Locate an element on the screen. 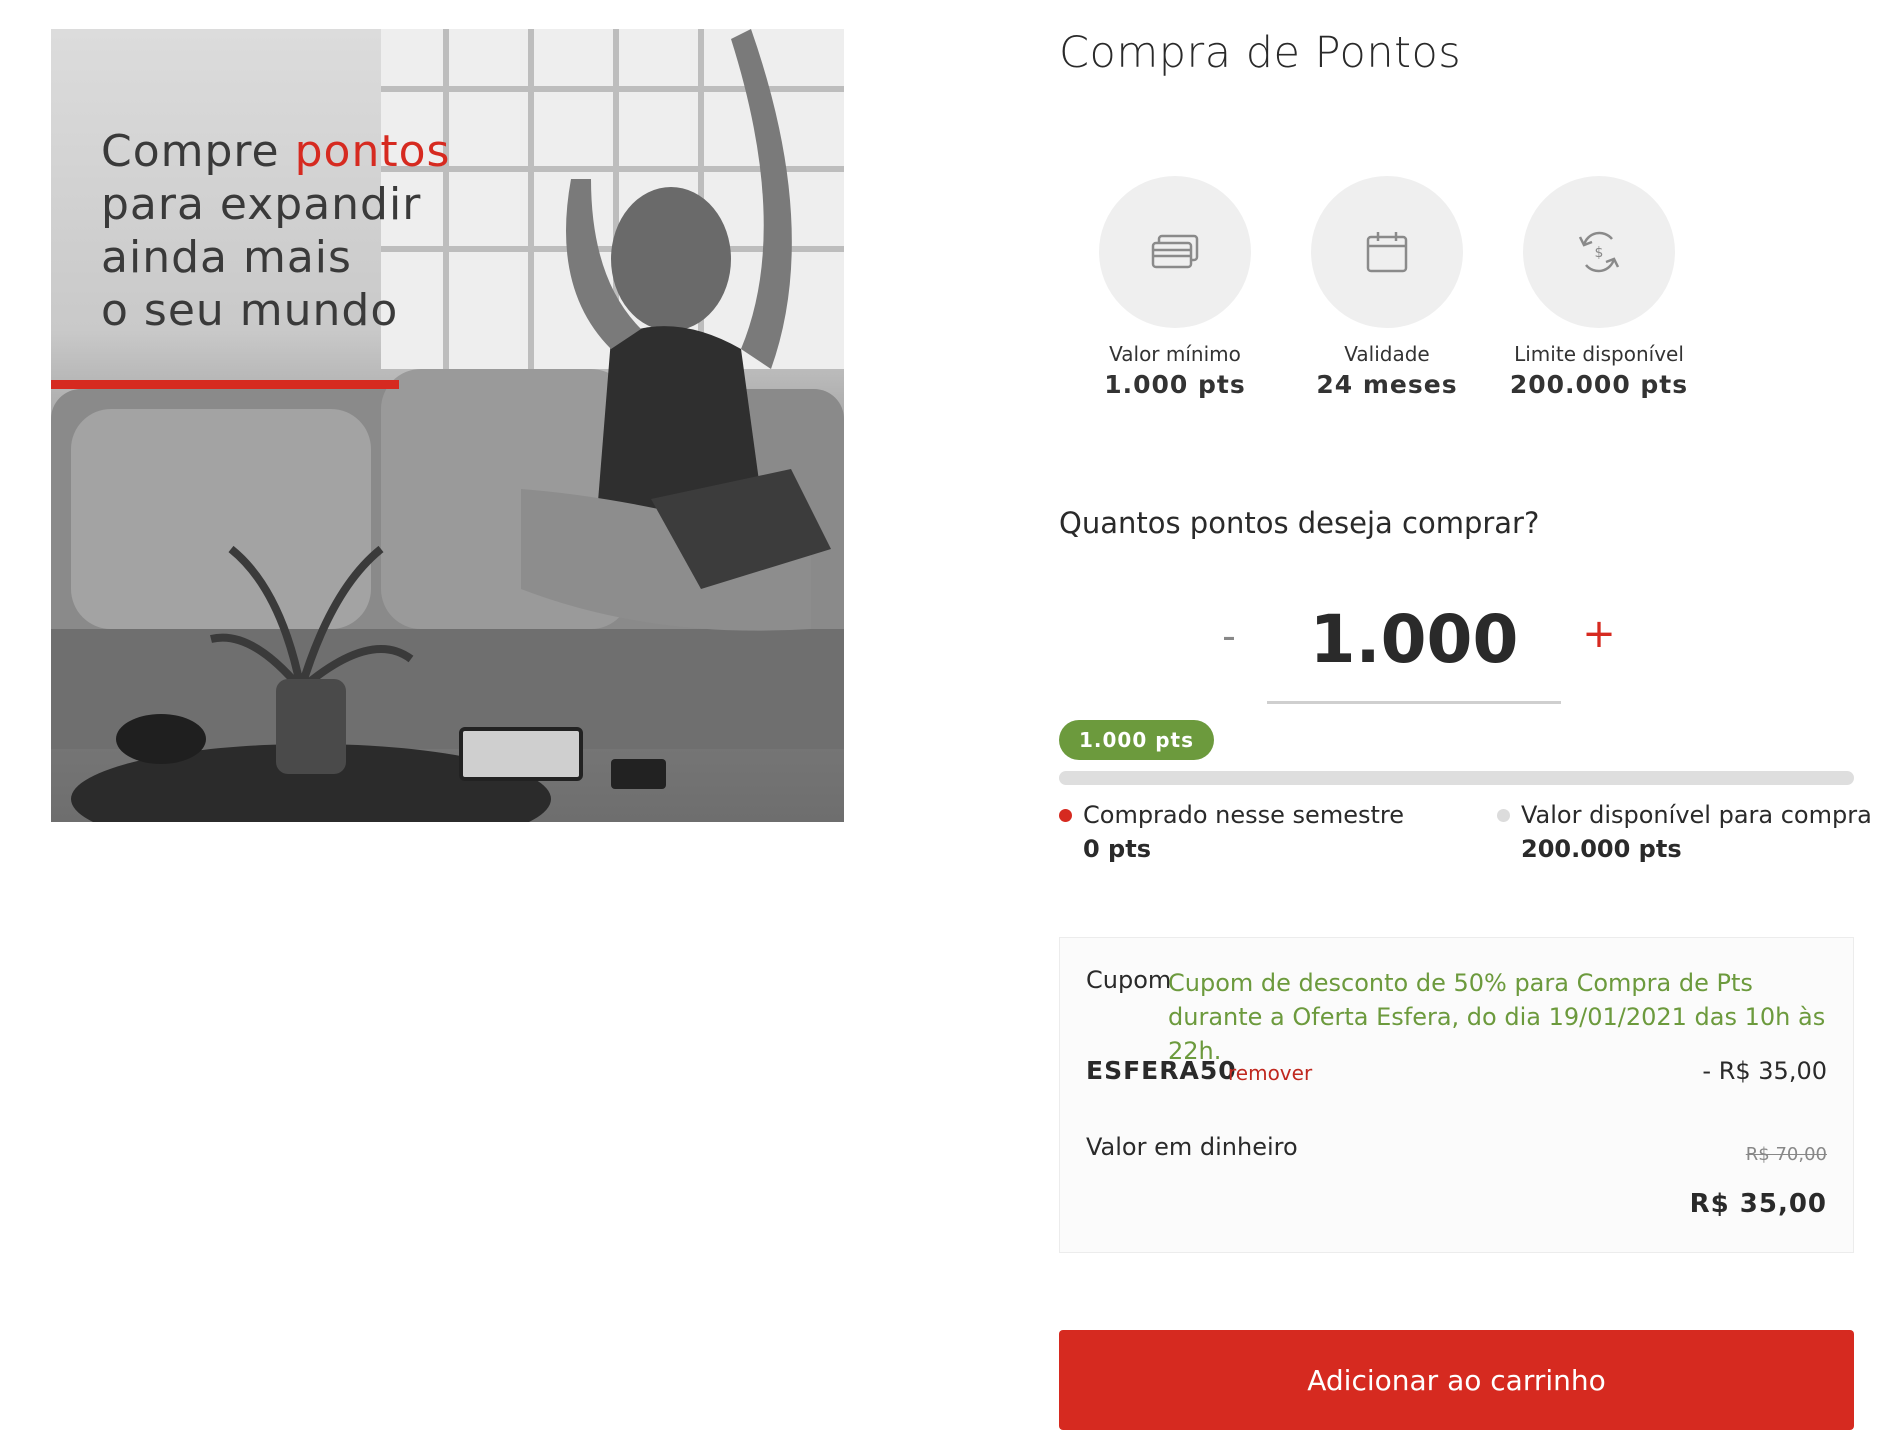 The height and width of the screenshot is (1444, 1894). quantity-stepper: - 1.000 + is located at coordinates (1449, 645).